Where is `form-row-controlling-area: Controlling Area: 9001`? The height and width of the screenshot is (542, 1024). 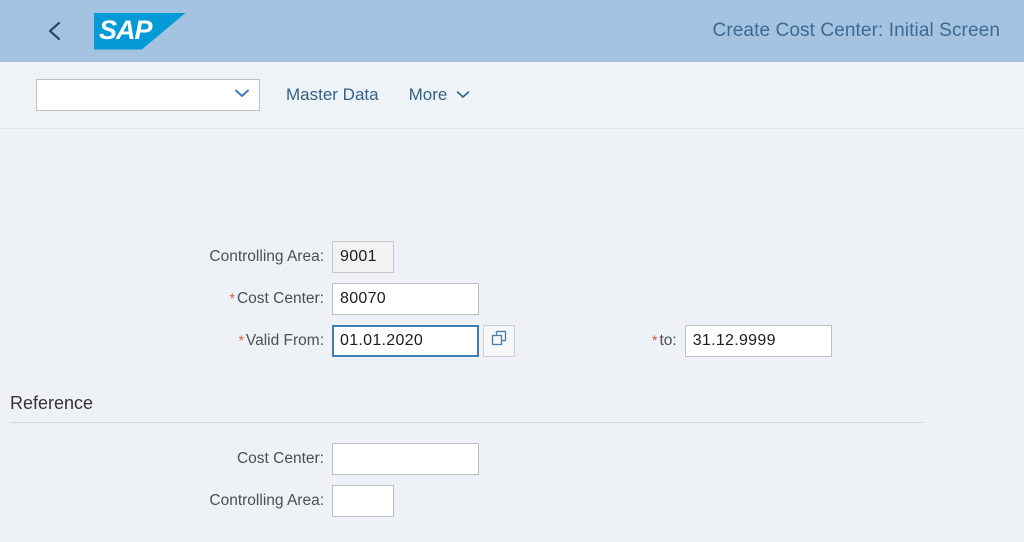 form-row-controlling-area: Controlling Area: 9001 is located at coordinates (512, 257).